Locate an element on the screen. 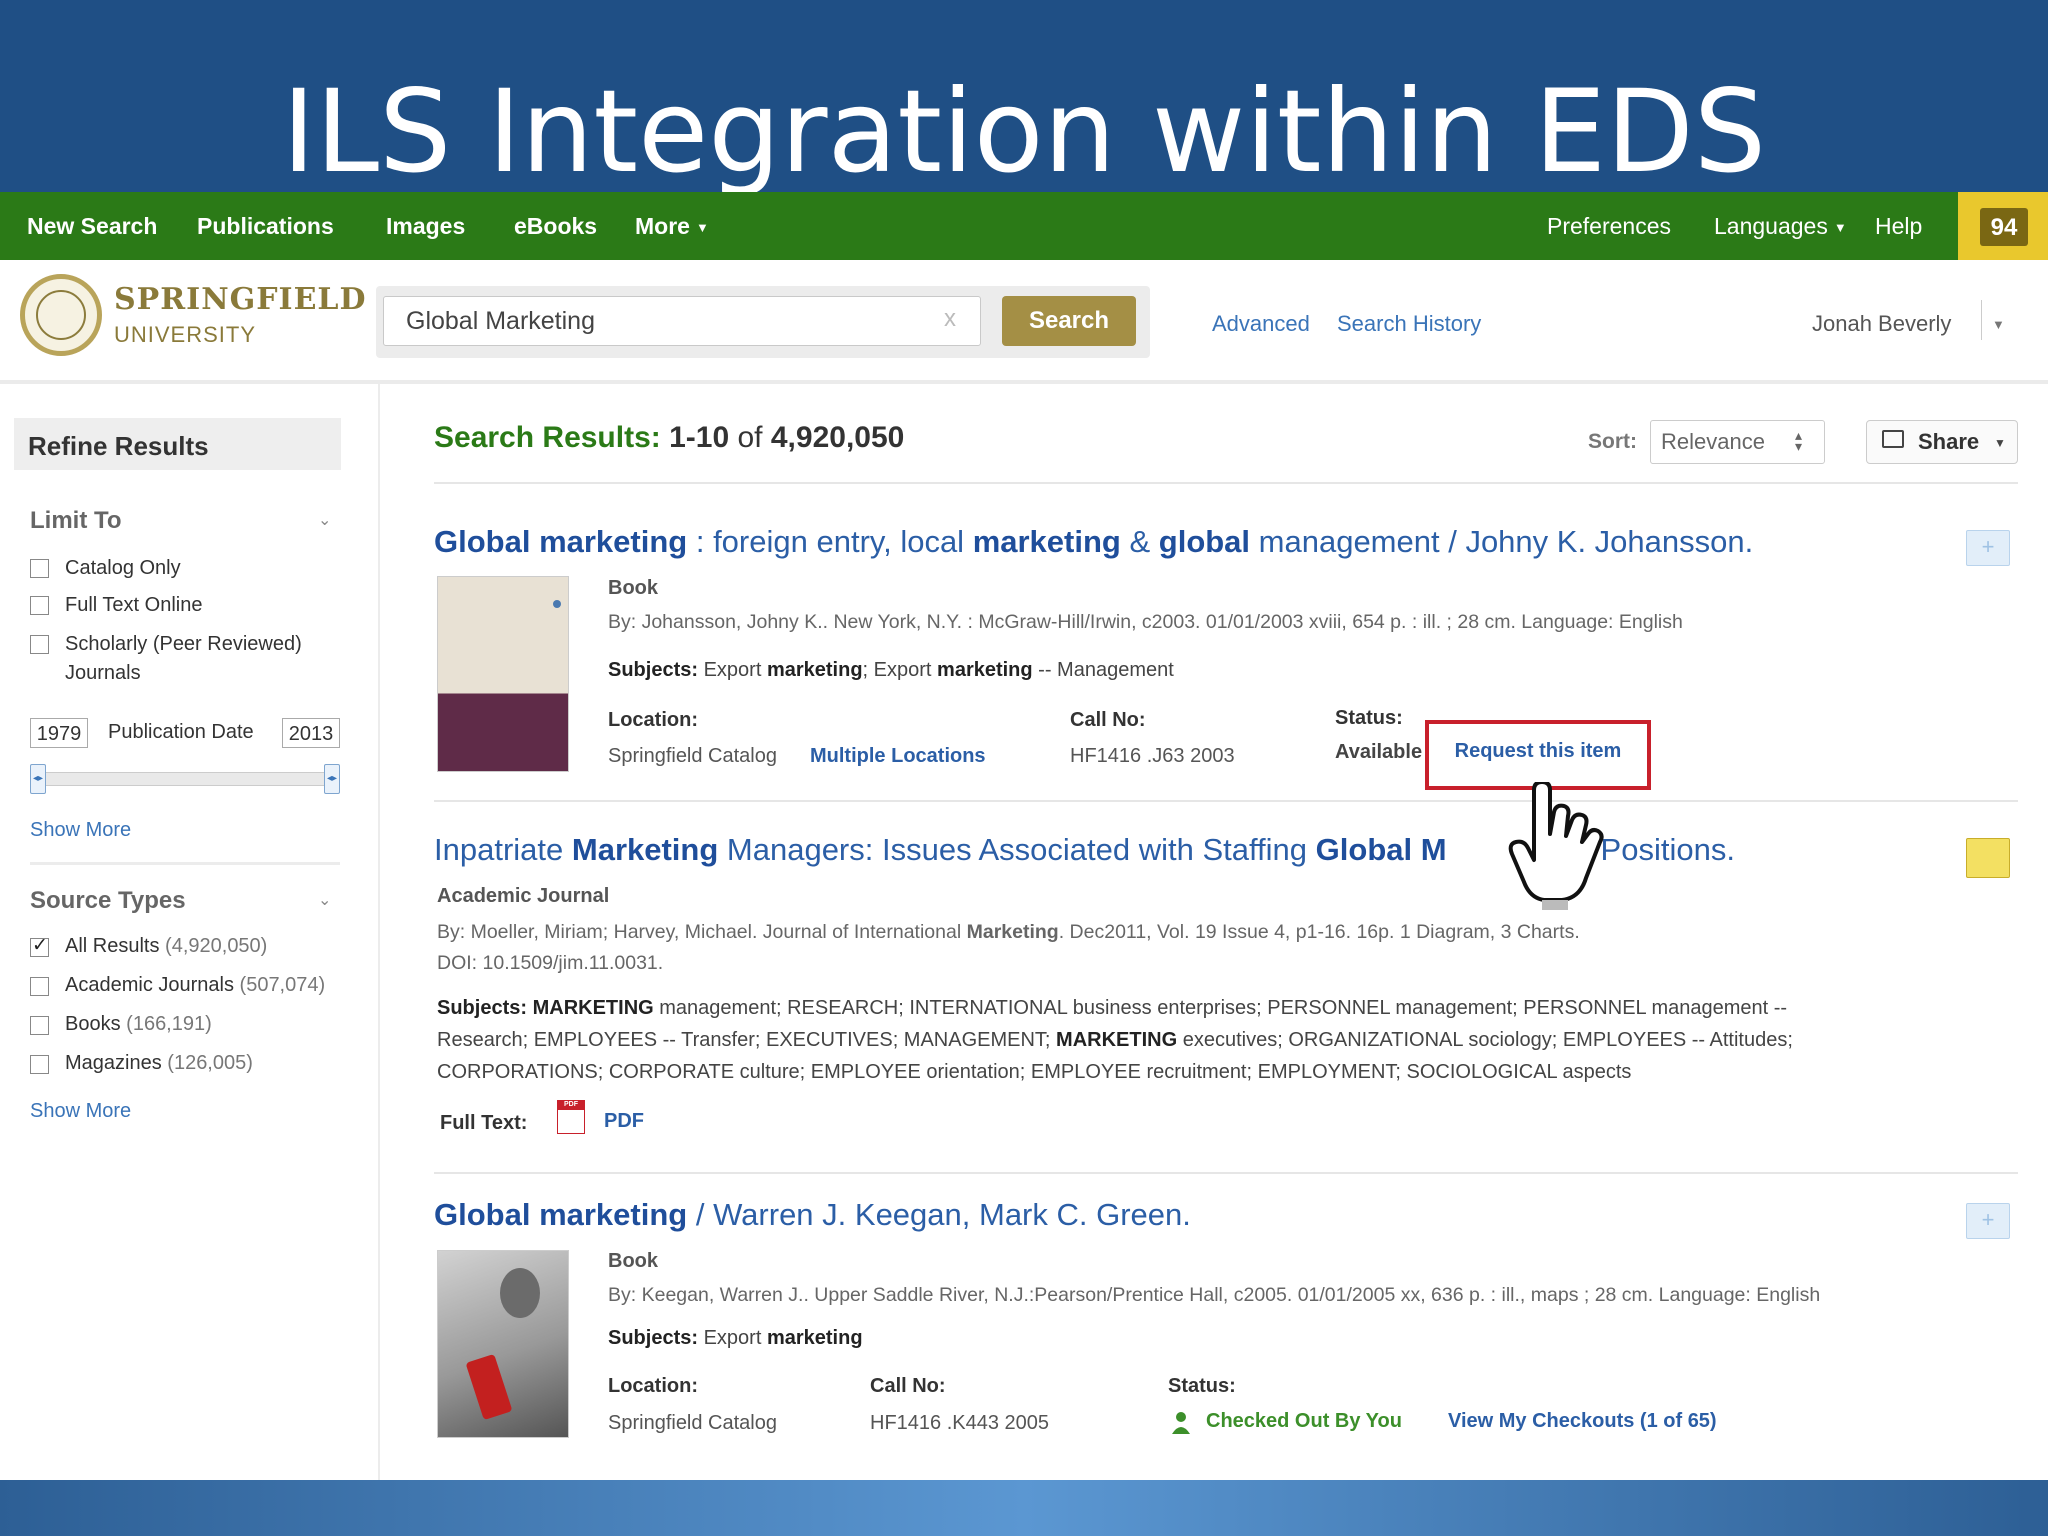  nav-more: More ▼ is located at coordinates (672, 226).